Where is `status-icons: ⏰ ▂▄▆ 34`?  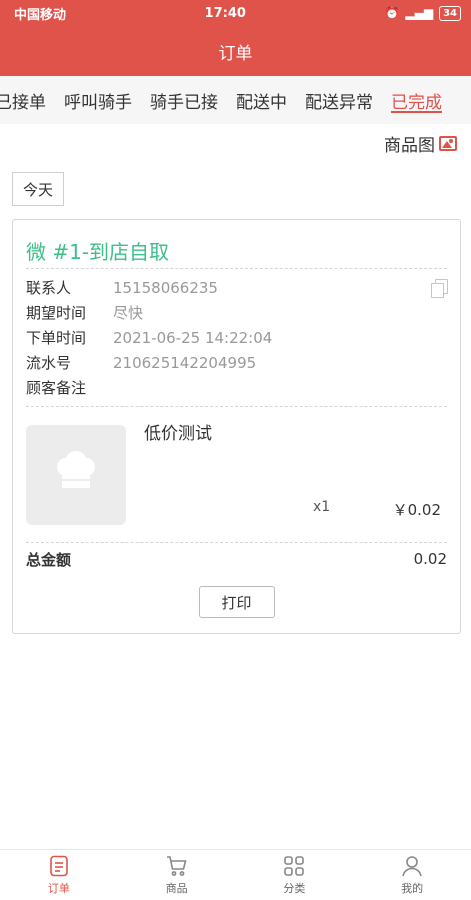
status-icons: ⏰ ▂▄▆ 34 is located at coordinates (422, 13).